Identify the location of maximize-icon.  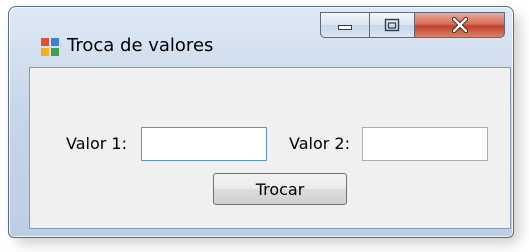
(392, 25).